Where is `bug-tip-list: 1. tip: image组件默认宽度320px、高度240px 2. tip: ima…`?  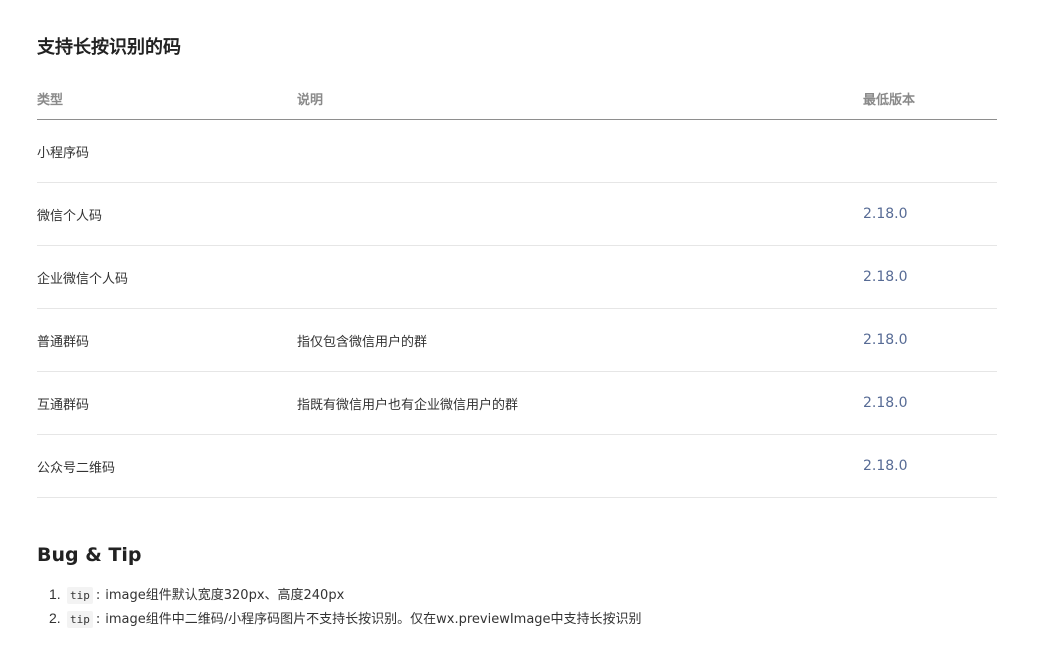 bug-tip-list: 1. tip: image组件默认宽度320px、高度240px 2. tip: ima… is located at coordinates (345, 606).